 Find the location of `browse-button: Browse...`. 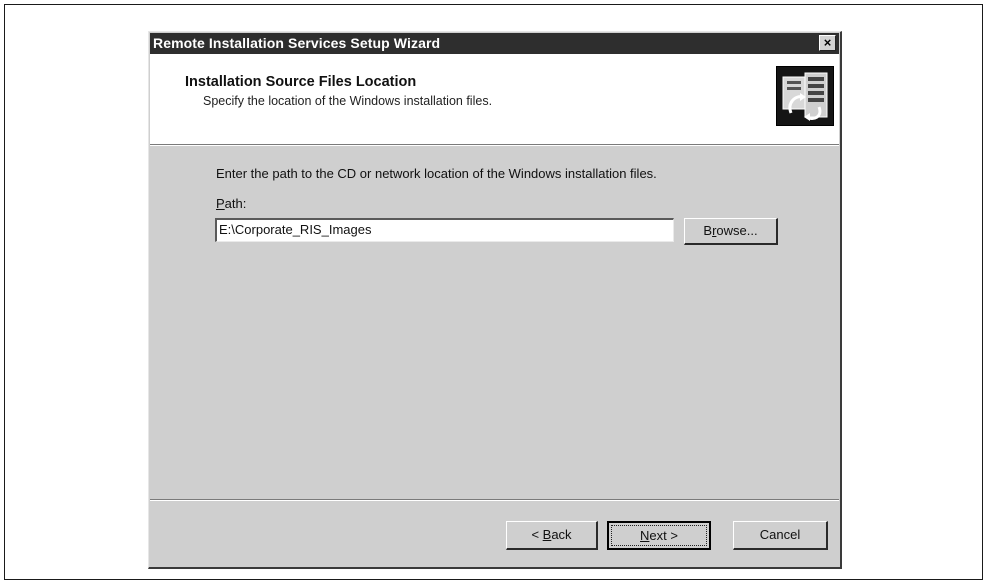

browse-button: Browse... is located at coordinates (731, 231).